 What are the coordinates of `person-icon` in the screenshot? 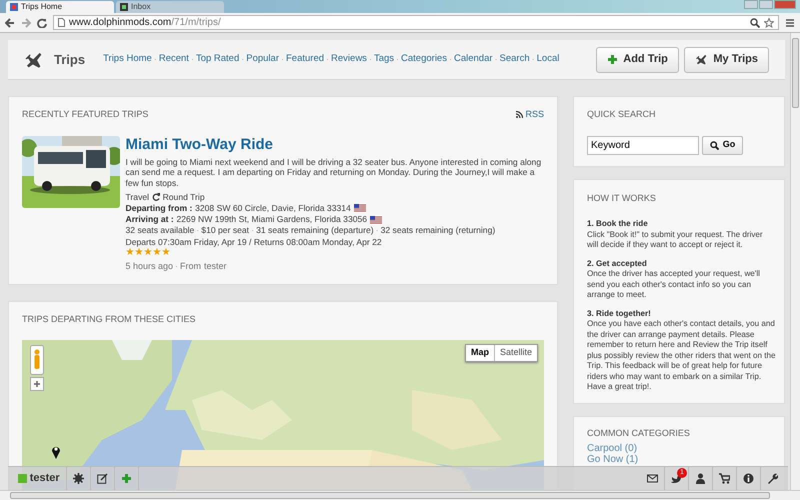 It's located at (700, 478).